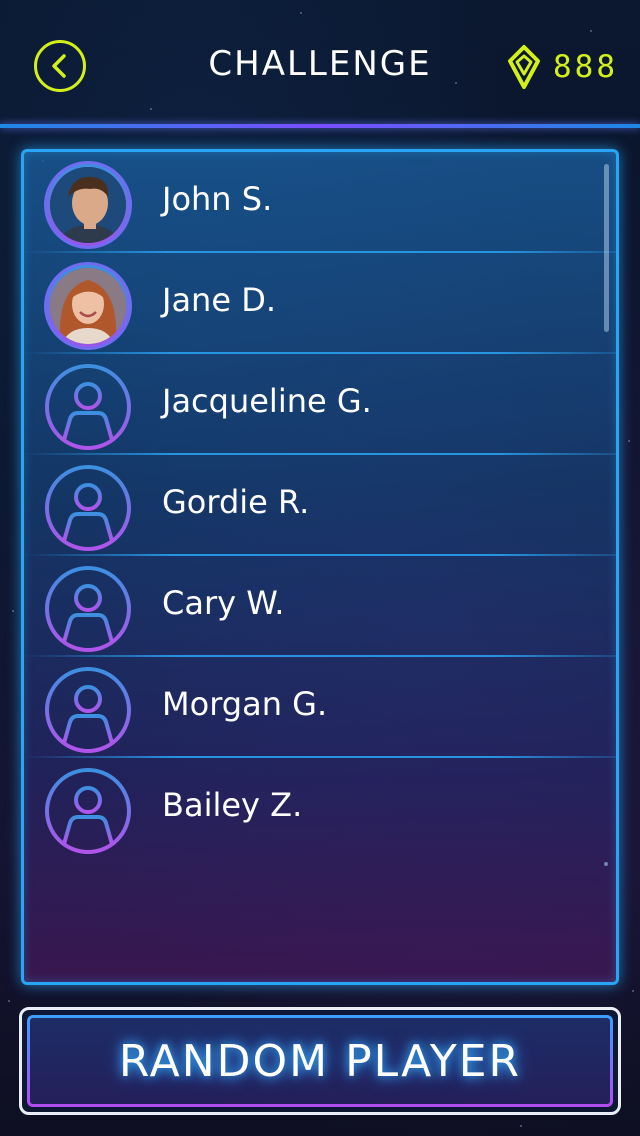 Image resolution: width=640 pixels, height=1136 pixels. What do you see at coordinates (320, 808) in the screenshot?
I see `player-row: Bailey Z.` at bounding box center [320, 808].